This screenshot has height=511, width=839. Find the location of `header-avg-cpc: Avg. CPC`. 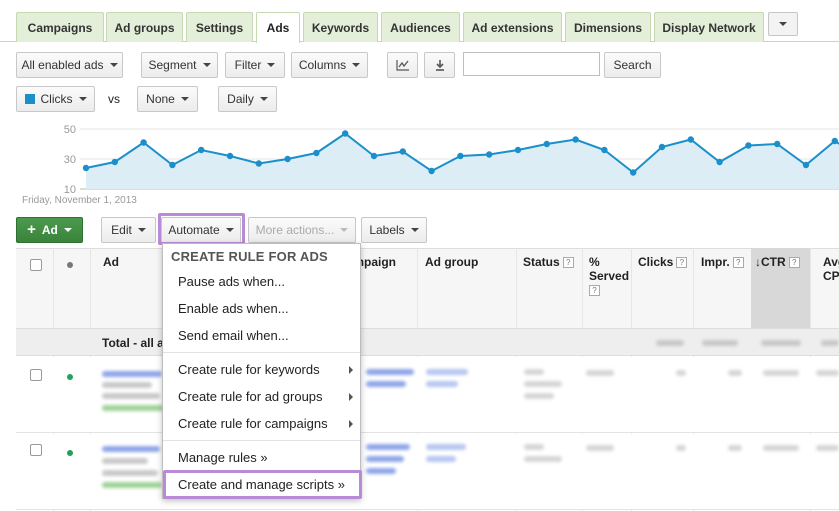

header-avg-cpc: Avg. CPC is located at coordinates (831, 269).